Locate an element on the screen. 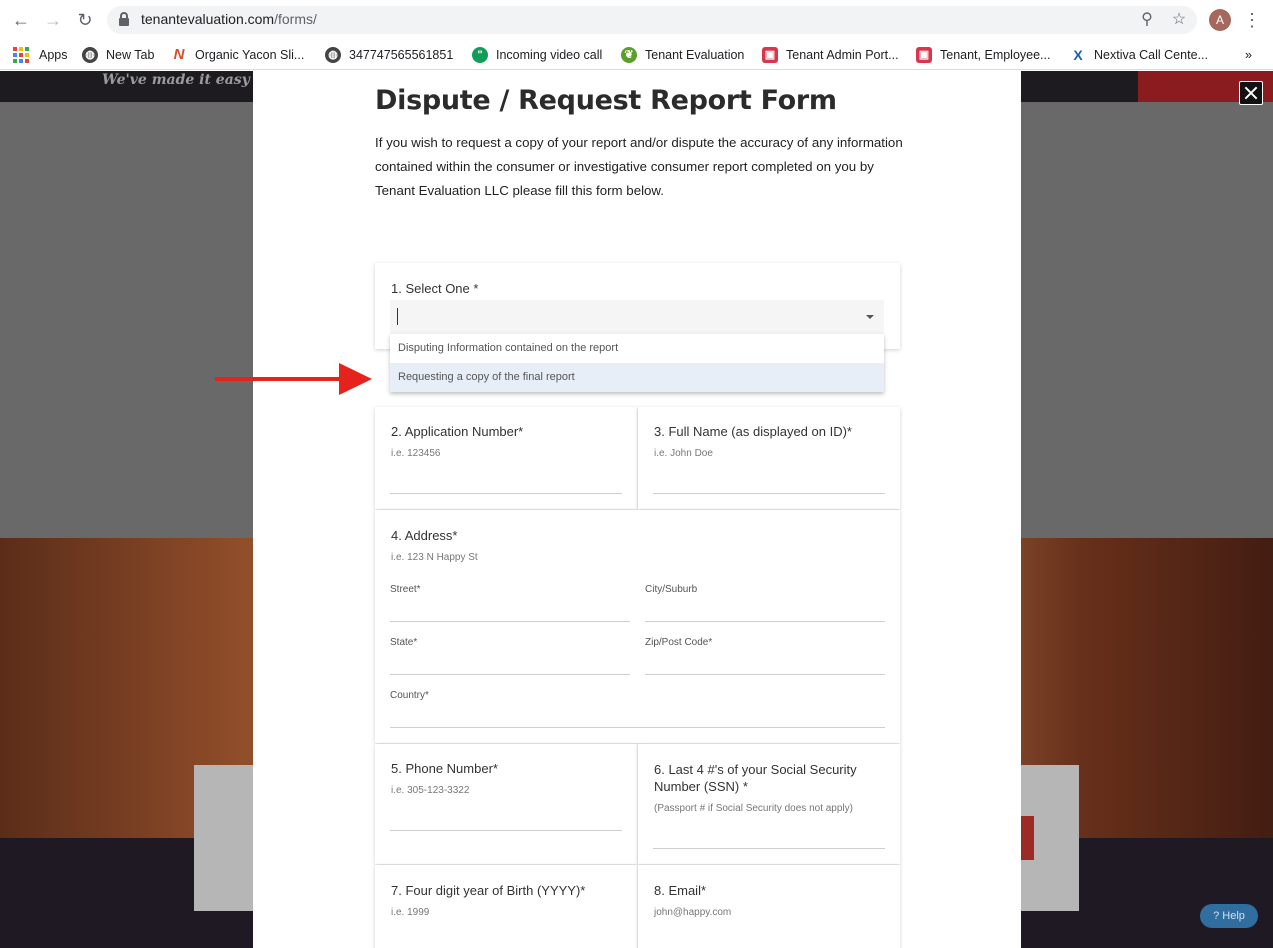  full-name-label: 3. Full Name (as displayed on ID)* is located at coordinates (753, 431).